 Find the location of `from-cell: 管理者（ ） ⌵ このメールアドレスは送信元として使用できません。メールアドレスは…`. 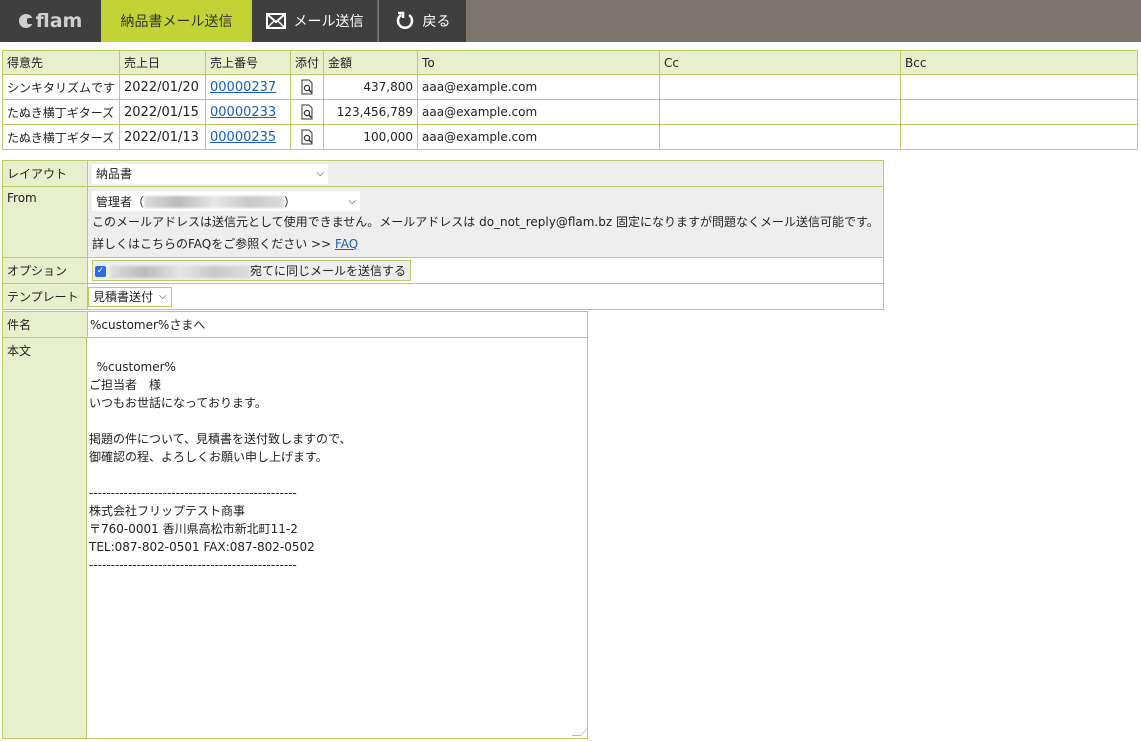

from-cell: 管理者（ ） ⌵ このメールアドレスは送信元として使用できません。メールアドレスは… is located at coordinates (485, 222).